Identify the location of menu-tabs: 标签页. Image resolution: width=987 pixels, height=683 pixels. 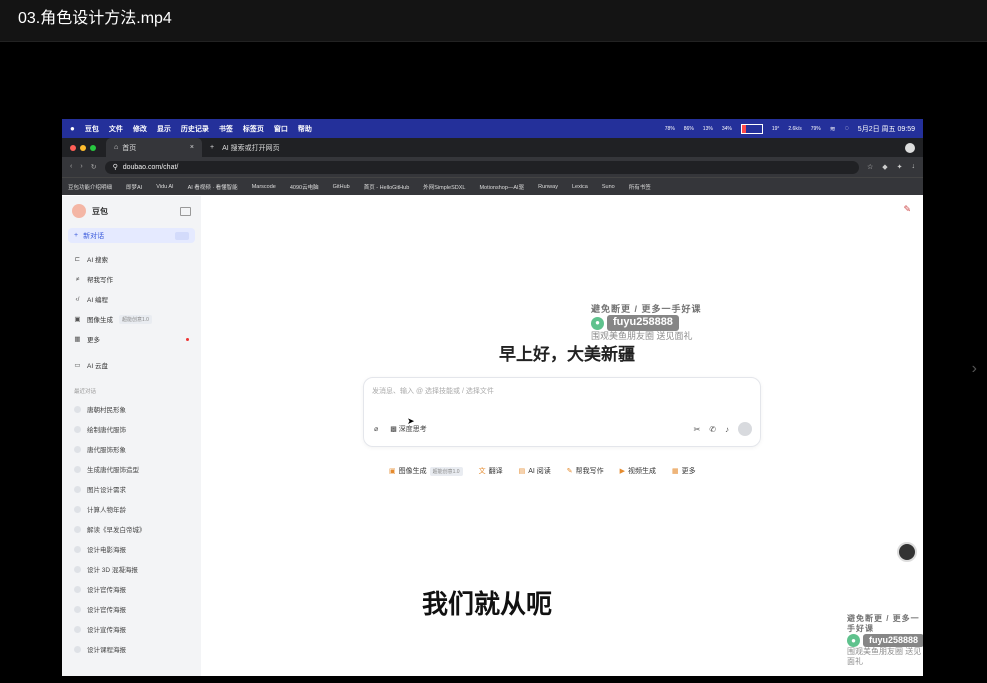
(253, 129).